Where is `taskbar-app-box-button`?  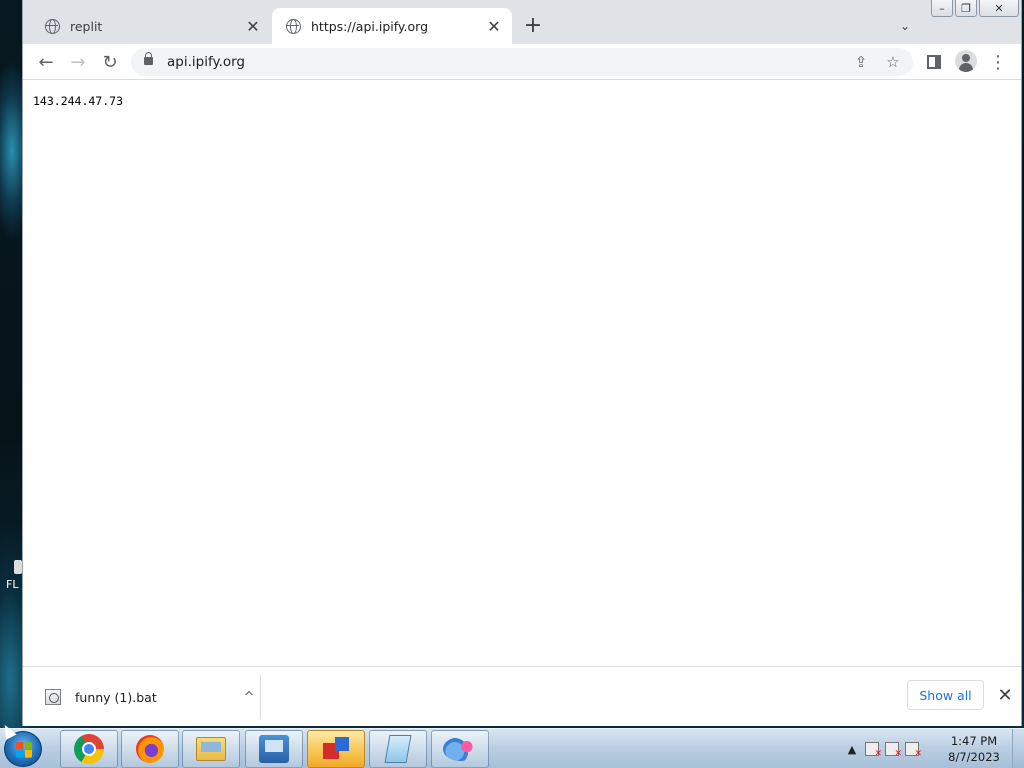 taskbar-app-box-button is located at coordinates (336, 749).